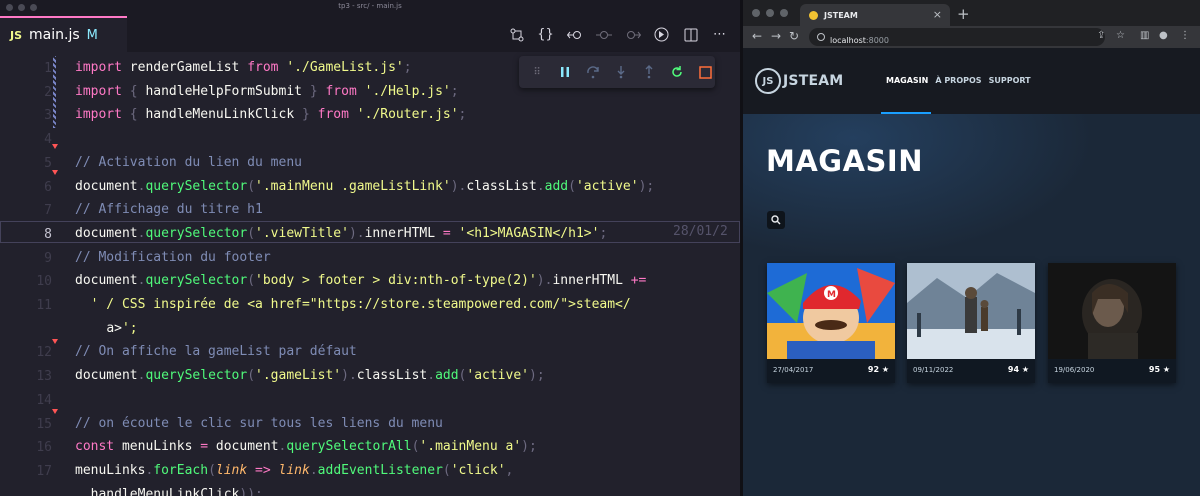 The height and width of the screenshot is (496, 1200). I want to click on debug-toolbar: ⠿, so click(617, 72).